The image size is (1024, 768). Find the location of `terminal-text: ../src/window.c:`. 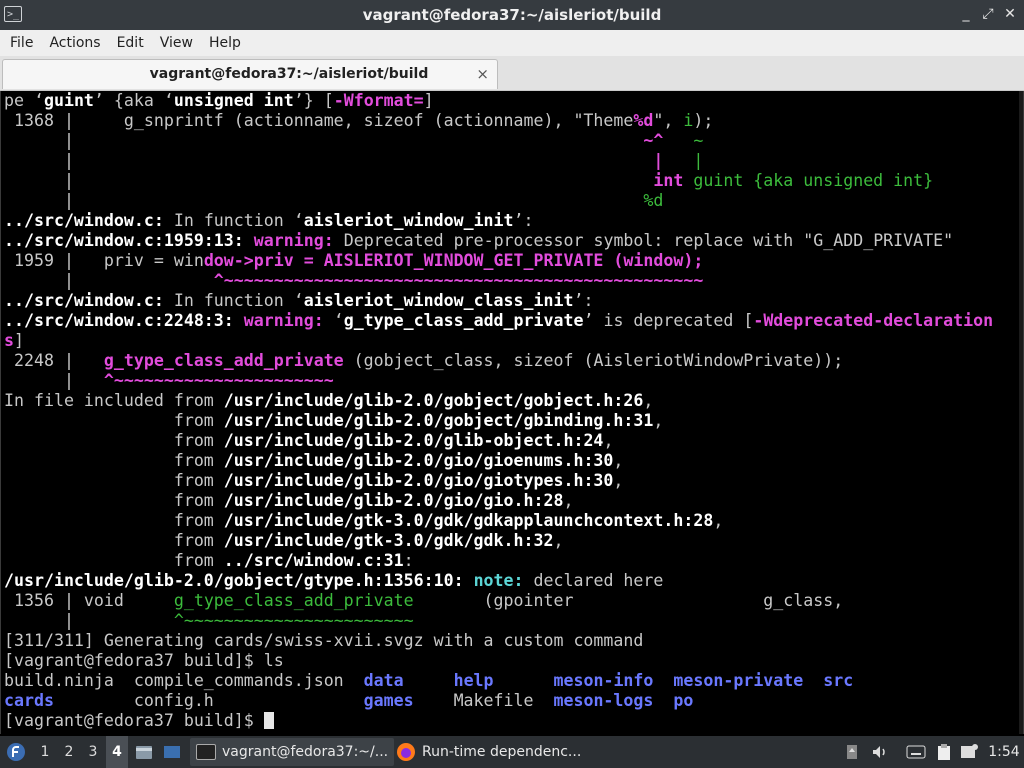

terminal-text: ../src/window.c: is located at coordinates (84, 220).